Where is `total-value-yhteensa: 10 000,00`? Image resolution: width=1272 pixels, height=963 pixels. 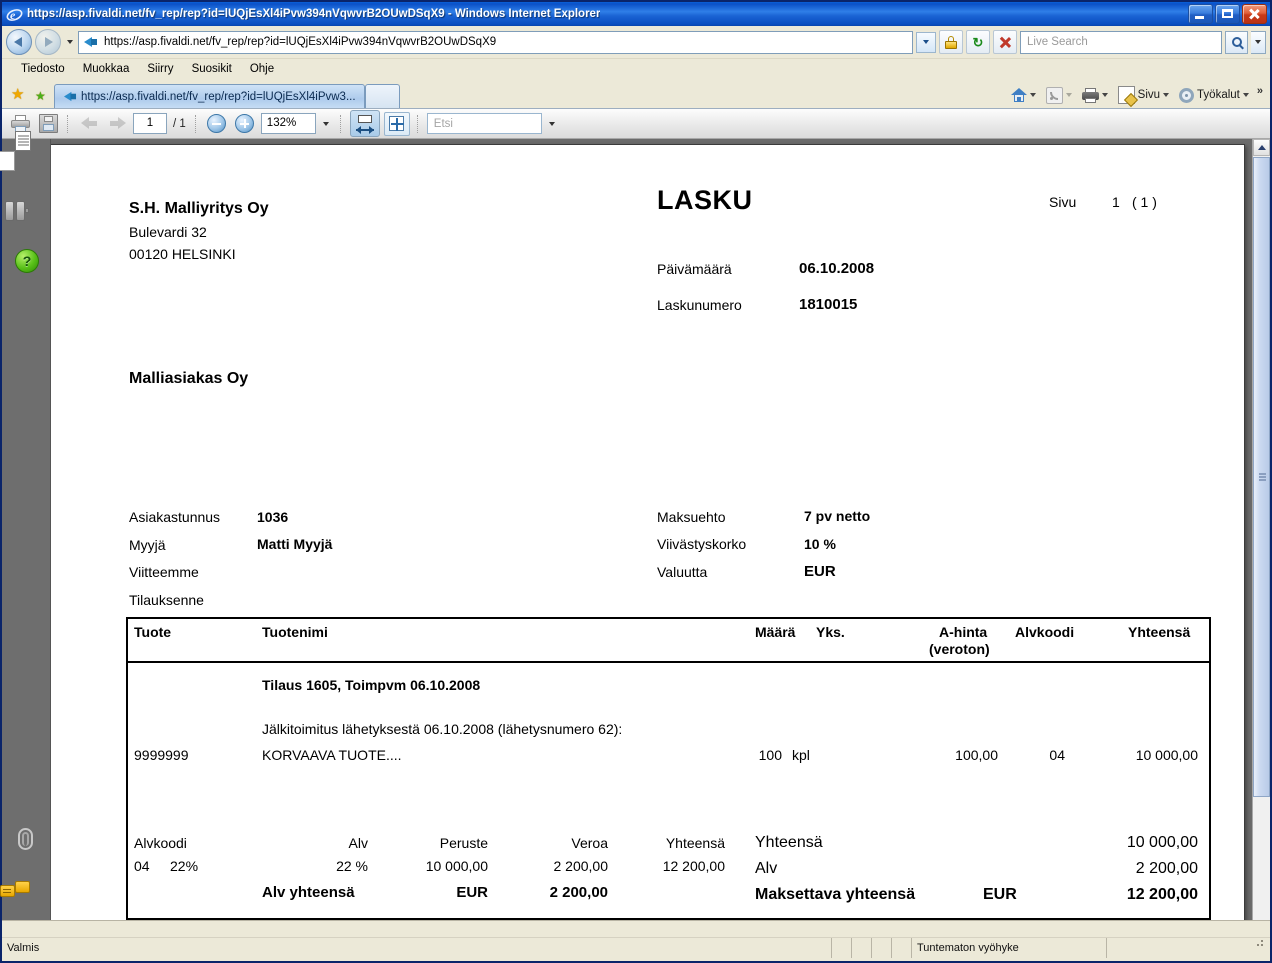
total-value-yhteensa: 10 000,00 is located at coordinates (1162, 842).